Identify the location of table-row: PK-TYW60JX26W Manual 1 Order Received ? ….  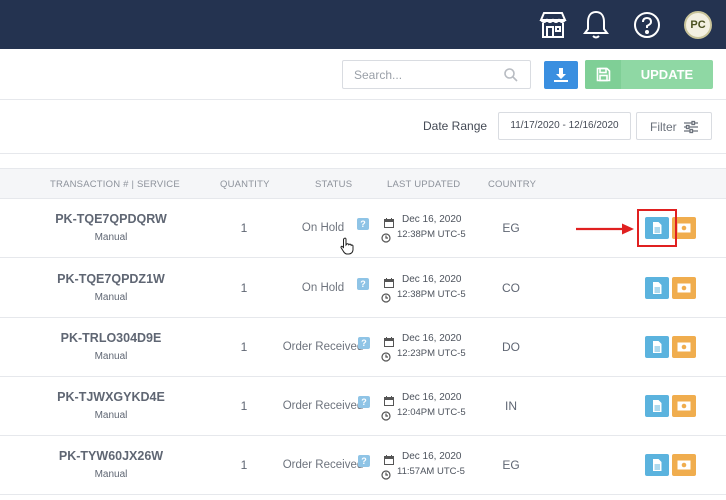
(363, 465).